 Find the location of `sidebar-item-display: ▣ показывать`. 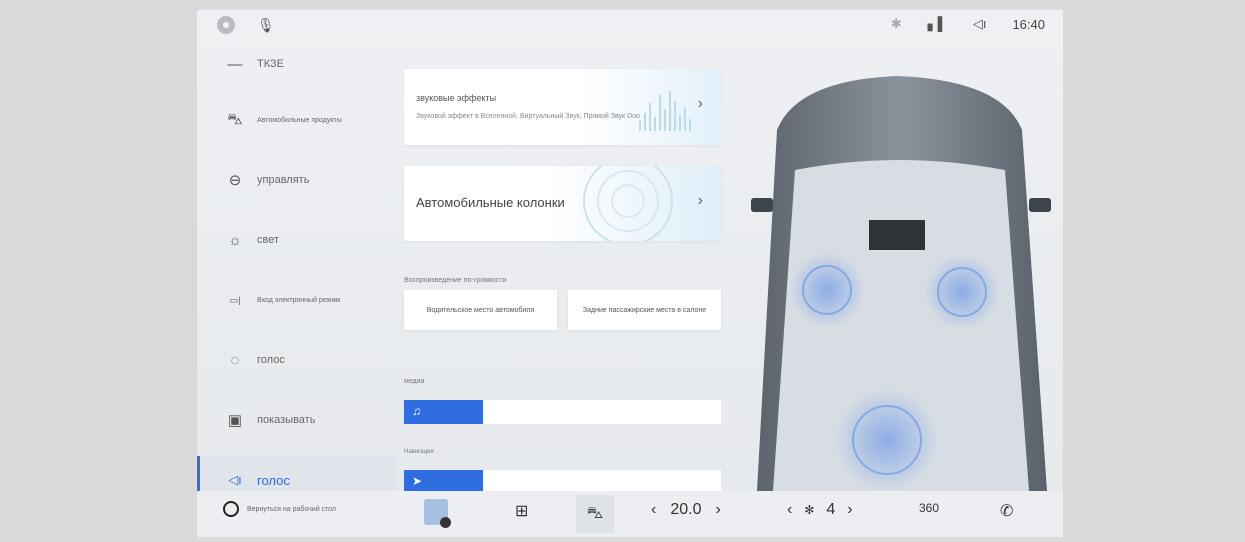

sidebar-item-display: ▣ показывать is located at coordinates (297, 420).